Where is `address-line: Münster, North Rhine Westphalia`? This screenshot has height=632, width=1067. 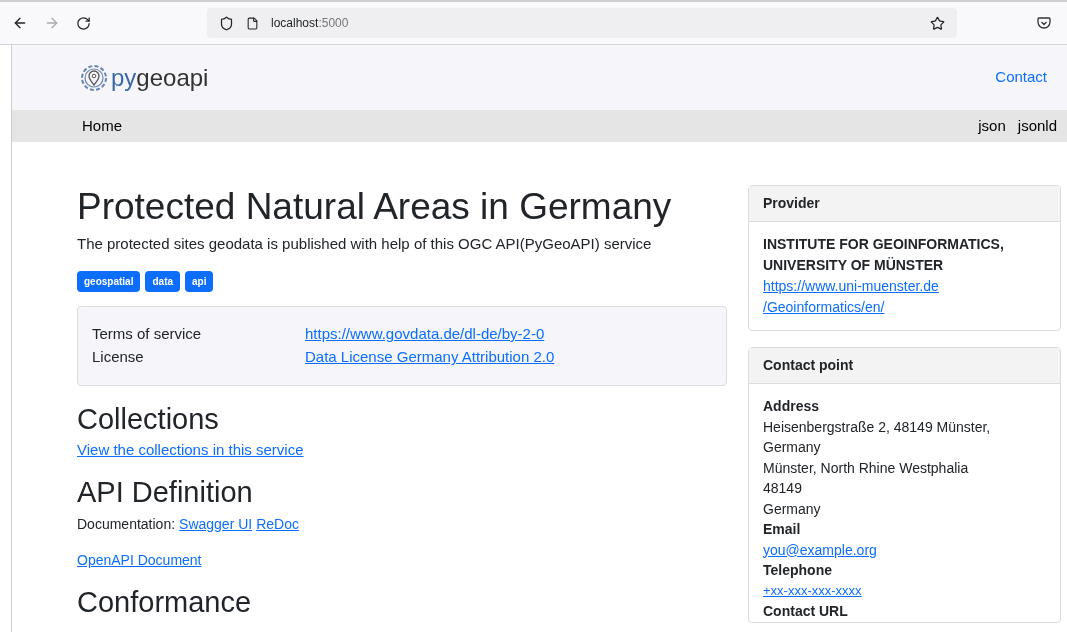
address-line: Münster, North Rhine Westphalia is located at coordinates (866, 468).